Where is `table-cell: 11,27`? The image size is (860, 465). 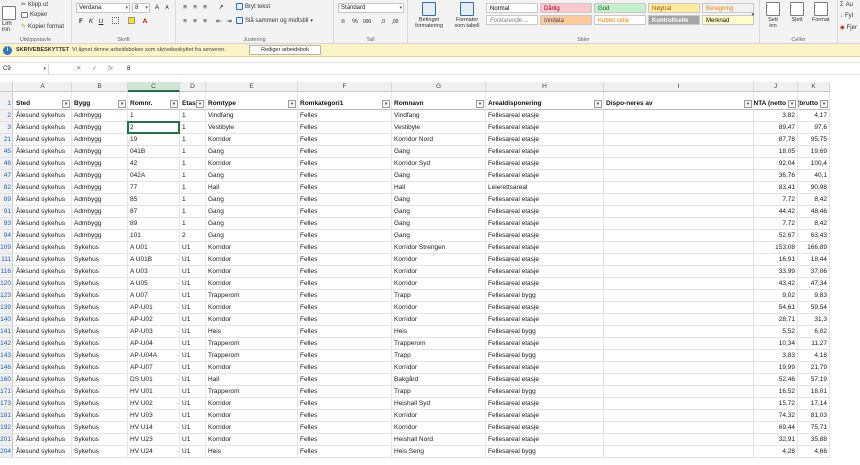
table-cell: 11,27 is located at coordinates (814, 344).